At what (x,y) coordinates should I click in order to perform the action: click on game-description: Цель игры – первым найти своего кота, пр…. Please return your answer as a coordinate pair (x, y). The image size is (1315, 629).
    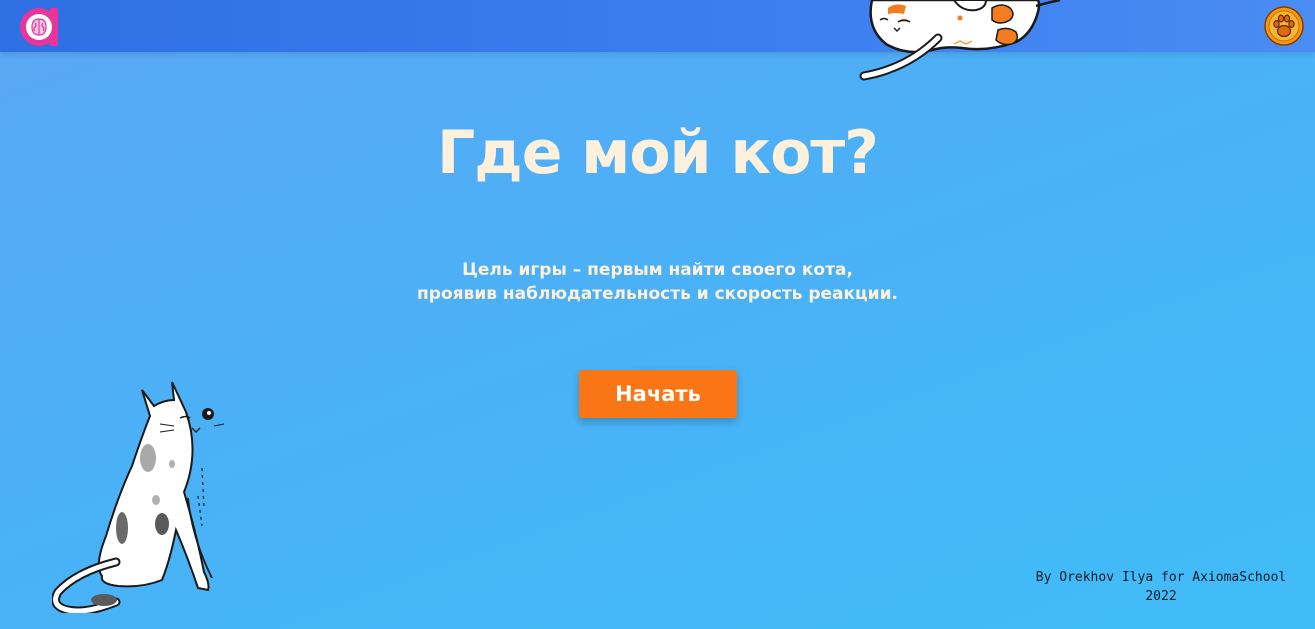
    Looking at the image, I should click on (657, 282).